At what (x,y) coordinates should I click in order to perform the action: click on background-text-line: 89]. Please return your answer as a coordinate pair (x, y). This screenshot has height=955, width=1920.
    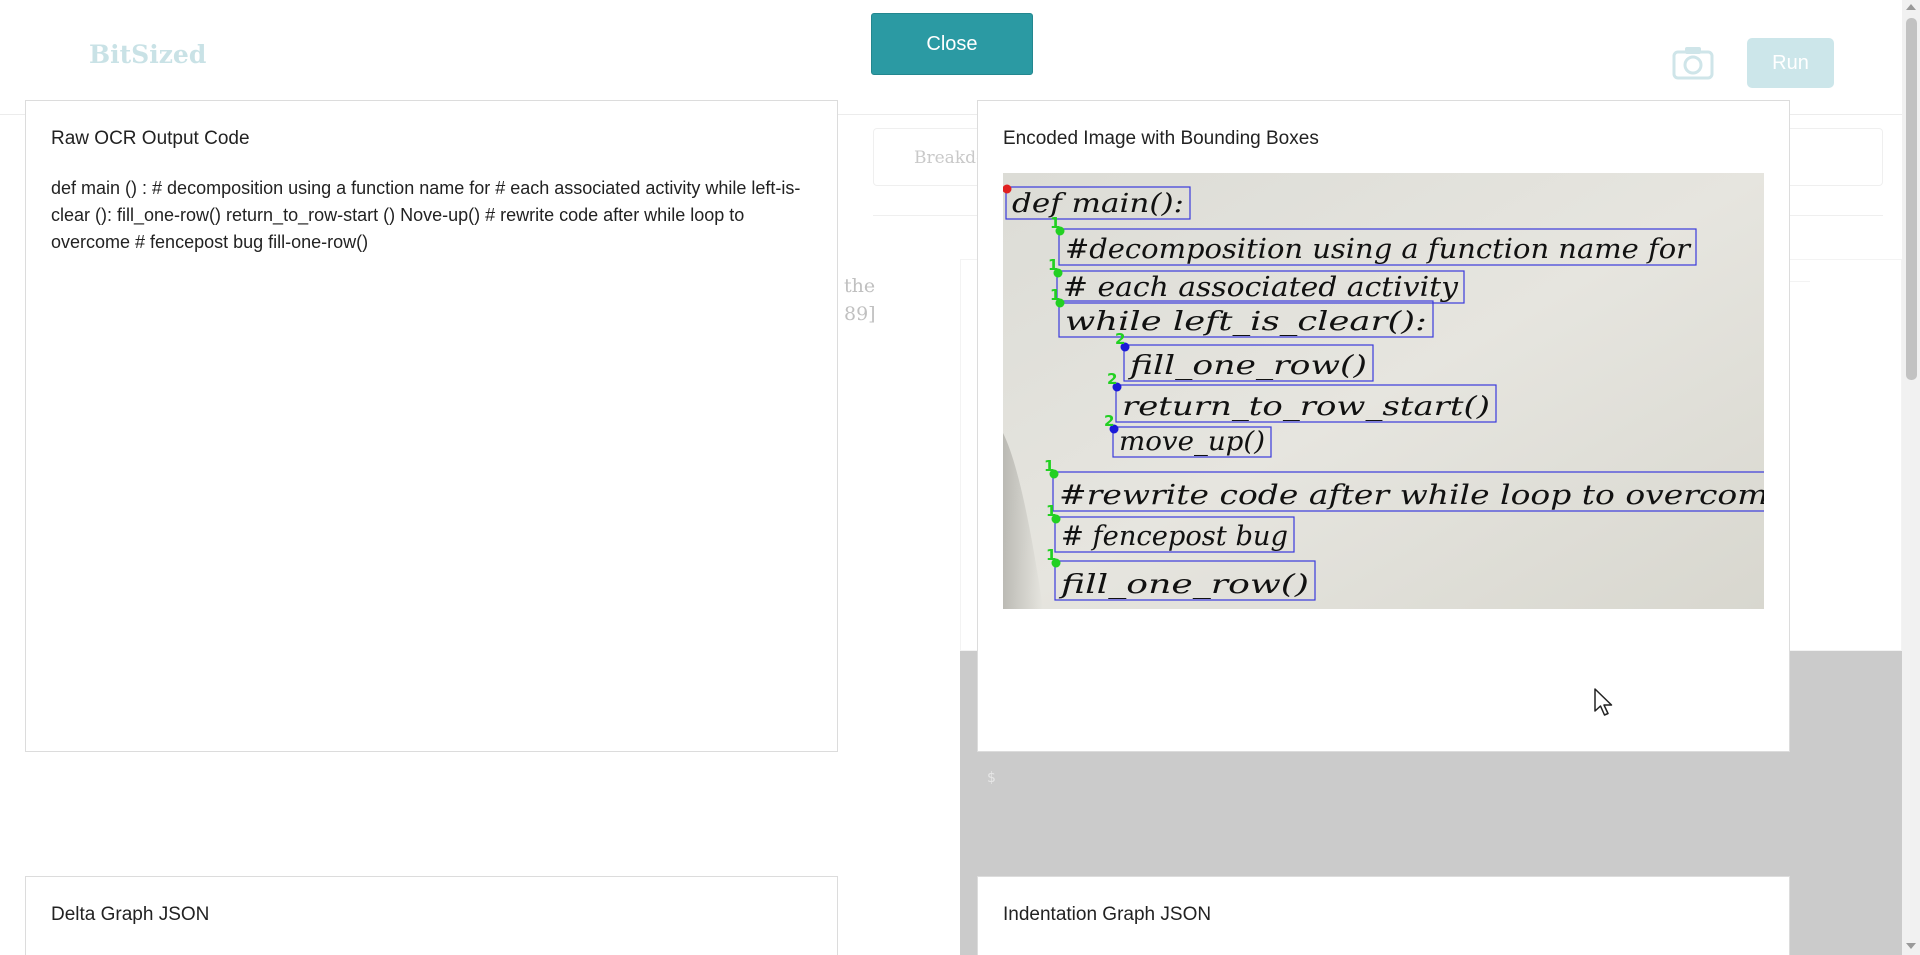
    Looking at the image, I should click on (860, 314).